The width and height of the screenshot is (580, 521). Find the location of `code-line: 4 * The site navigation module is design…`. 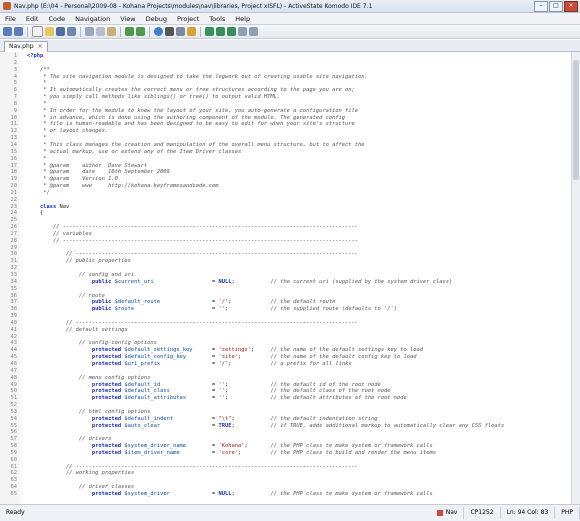

code-line: 4 * The site navigation module is design… is located at coordinates (286, 77).